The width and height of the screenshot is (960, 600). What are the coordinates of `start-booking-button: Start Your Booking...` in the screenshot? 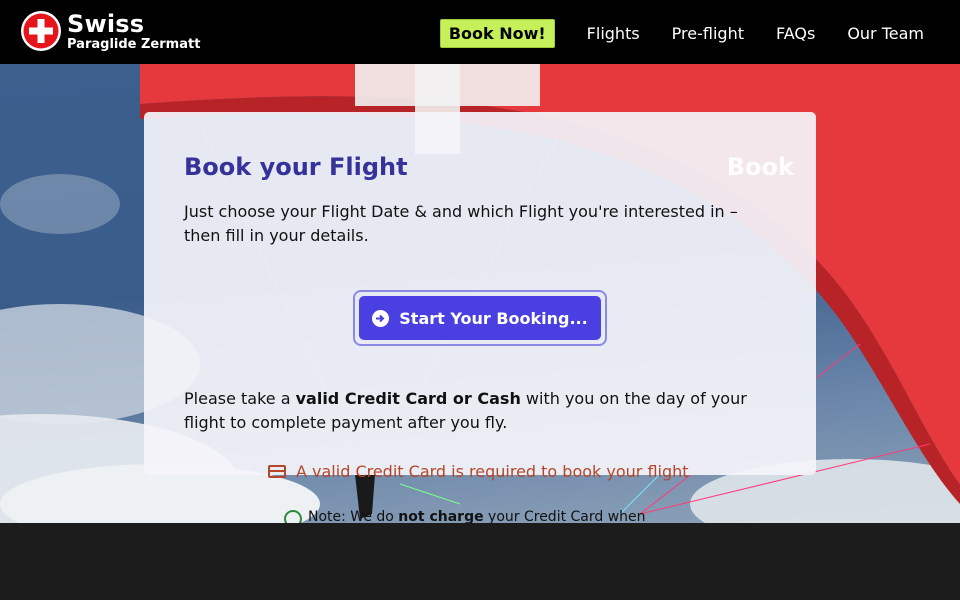 It's located at (480, 318).